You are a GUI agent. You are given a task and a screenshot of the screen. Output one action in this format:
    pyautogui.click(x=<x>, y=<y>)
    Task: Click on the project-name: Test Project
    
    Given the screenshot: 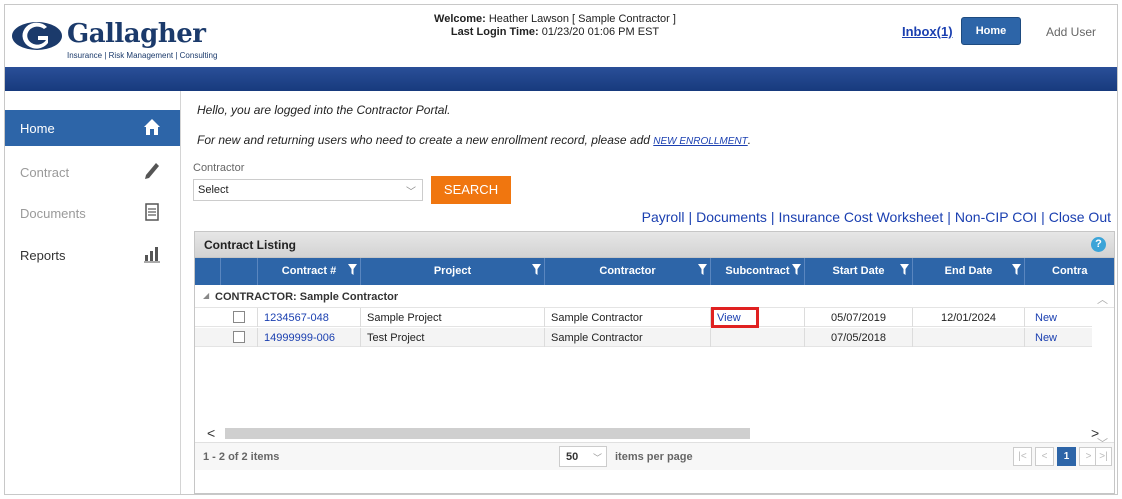 What is the action you would take?
    pyautogui.click(x=396, y=338)
    